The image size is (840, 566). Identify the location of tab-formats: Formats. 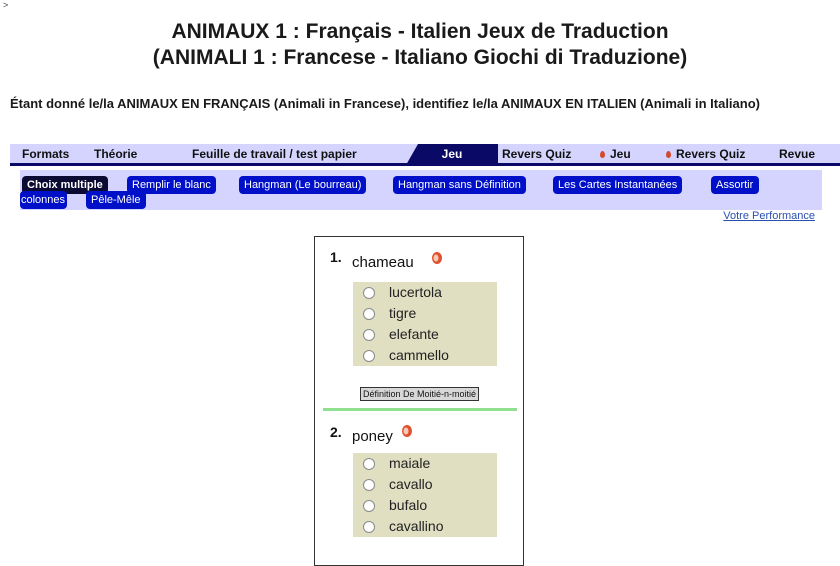
(45, 154).